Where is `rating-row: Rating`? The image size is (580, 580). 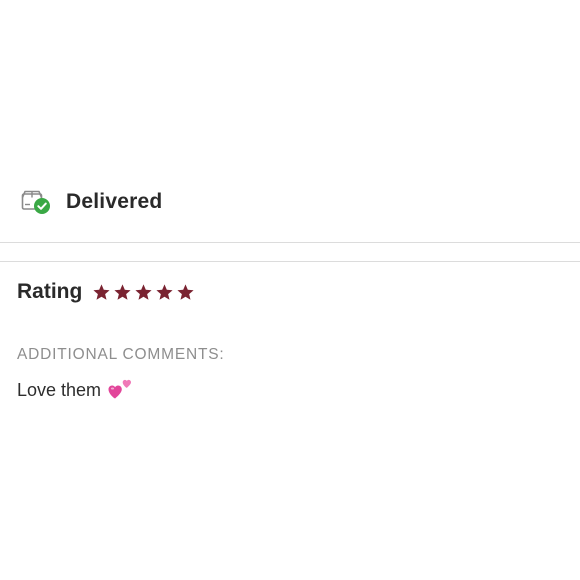
rating-row: Rating is located at coordinates (107, 292).